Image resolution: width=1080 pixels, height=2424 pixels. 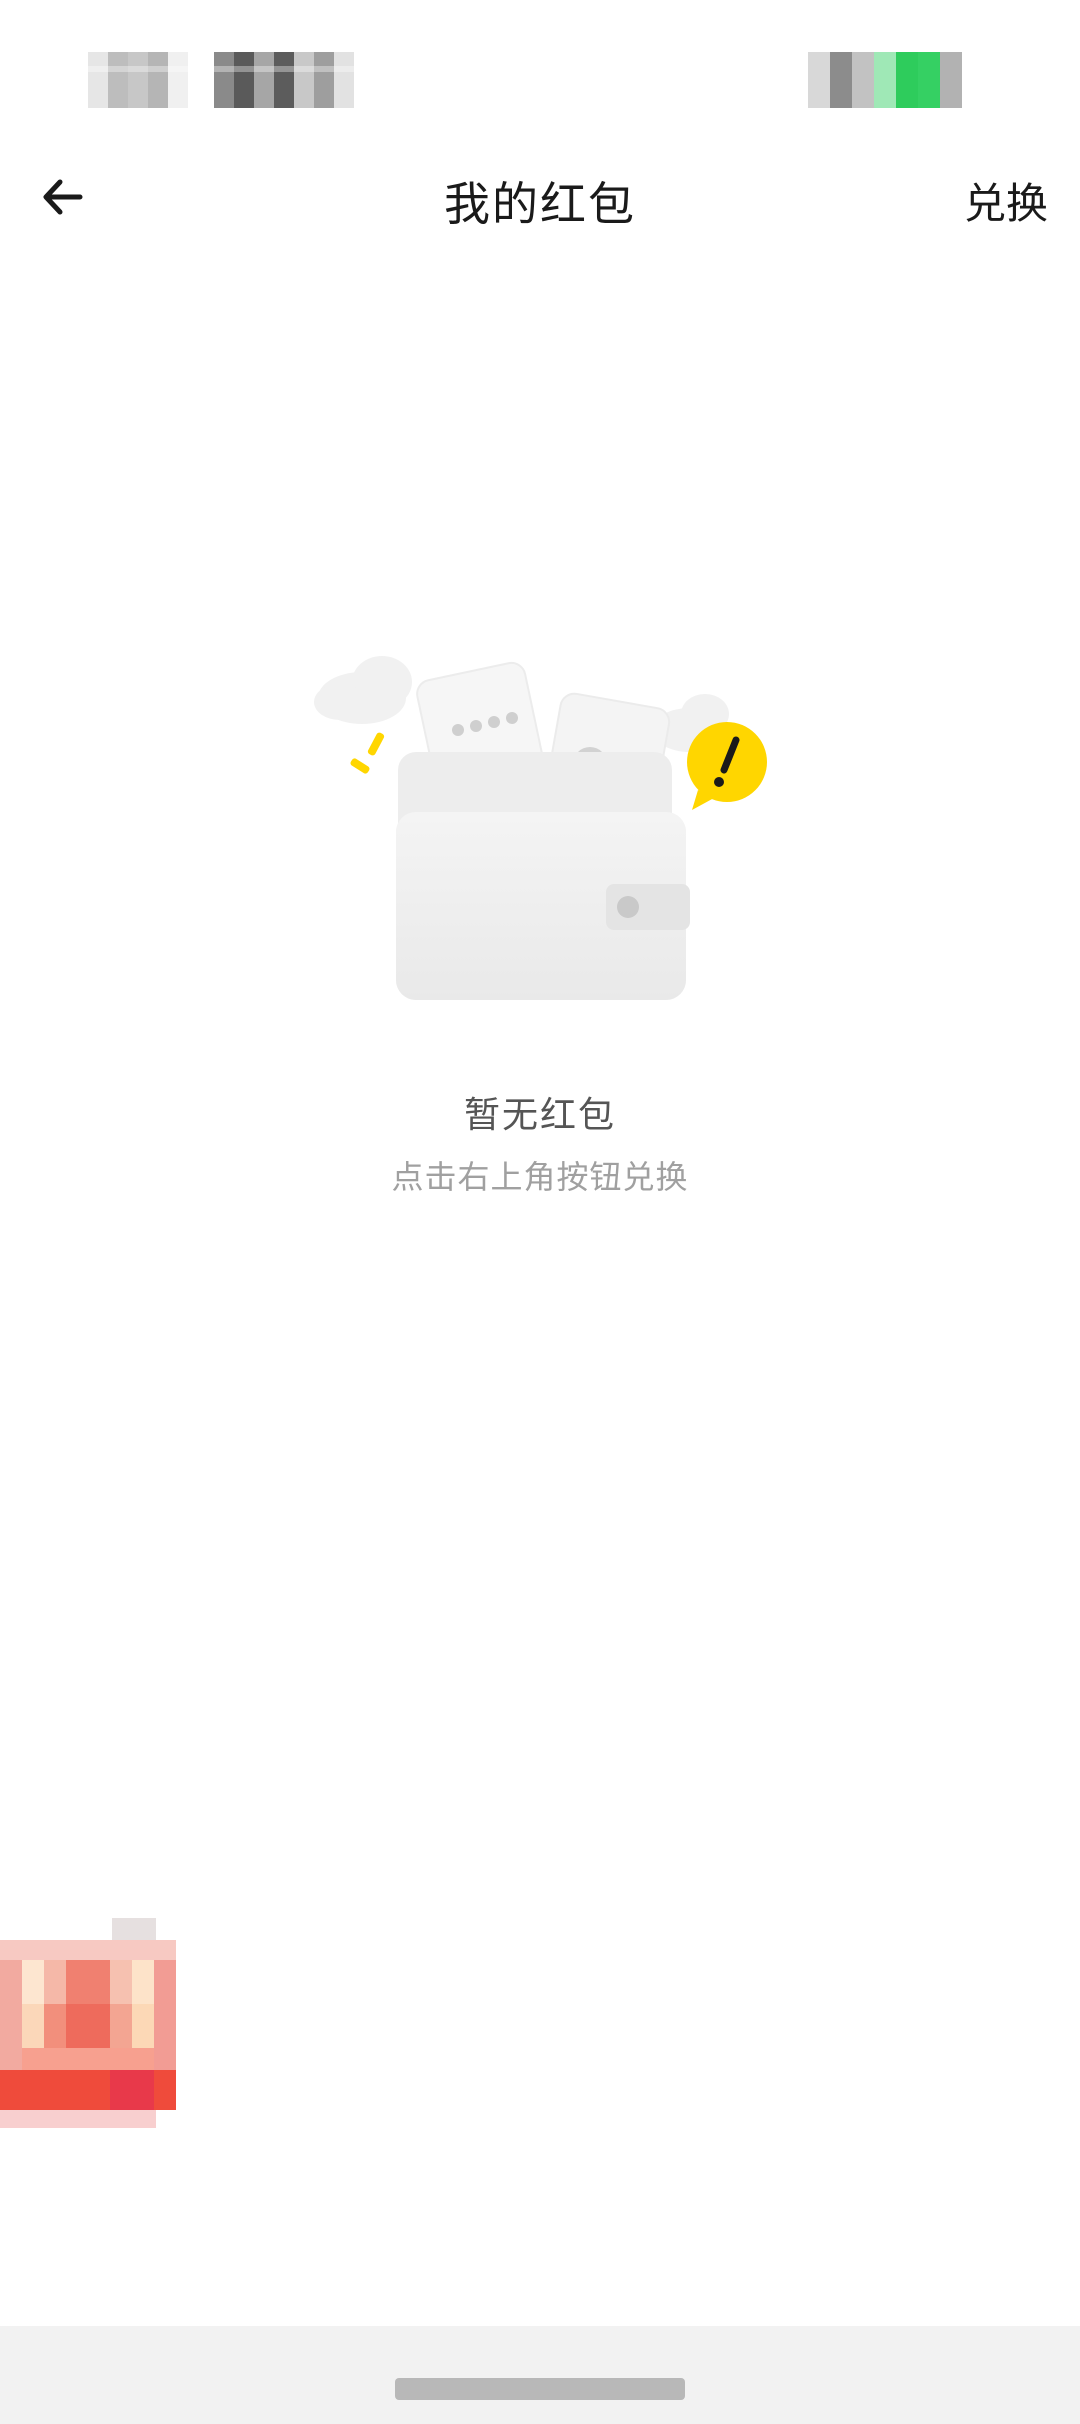 I want to click on status-indicators, so click(x=885, y=80).